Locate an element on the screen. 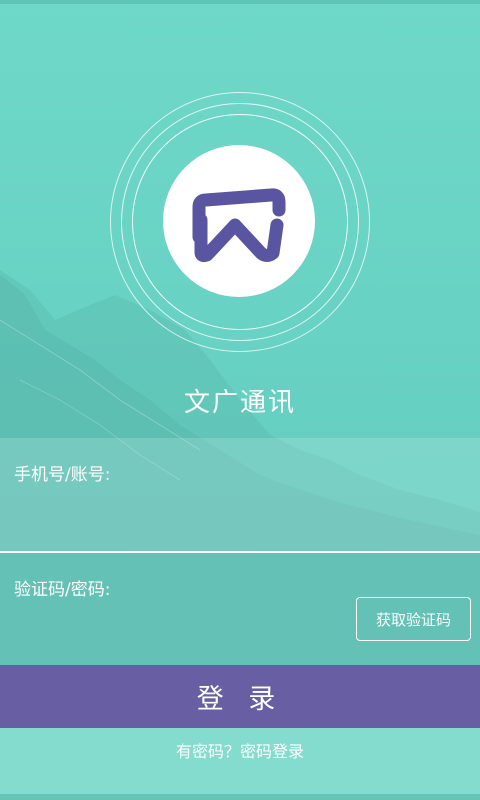  bottom-area: 有密码？密码登录 is located at coordinates (240, 764).